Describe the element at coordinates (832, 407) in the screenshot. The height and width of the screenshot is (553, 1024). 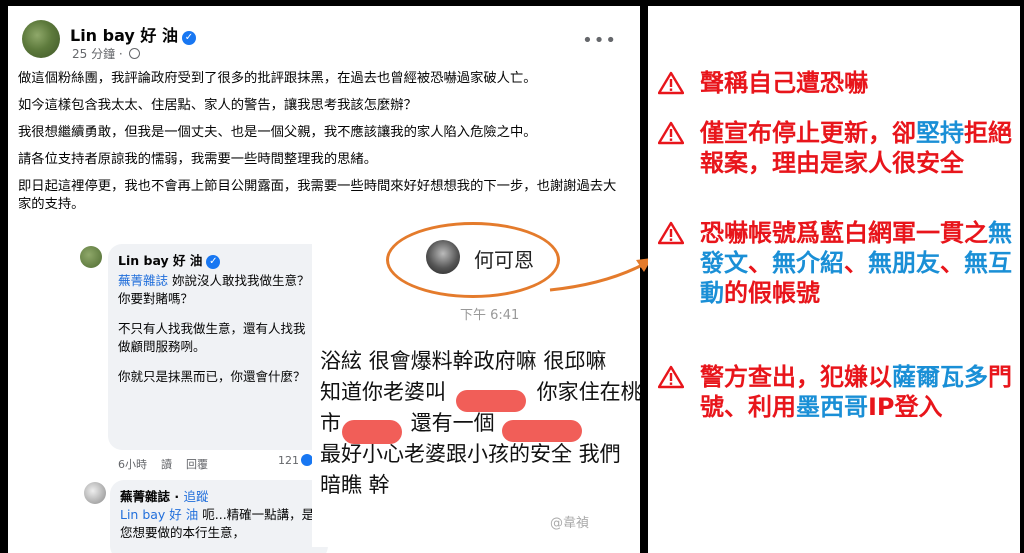
I see `highlighted-phrase: 墨西哥` at that location.